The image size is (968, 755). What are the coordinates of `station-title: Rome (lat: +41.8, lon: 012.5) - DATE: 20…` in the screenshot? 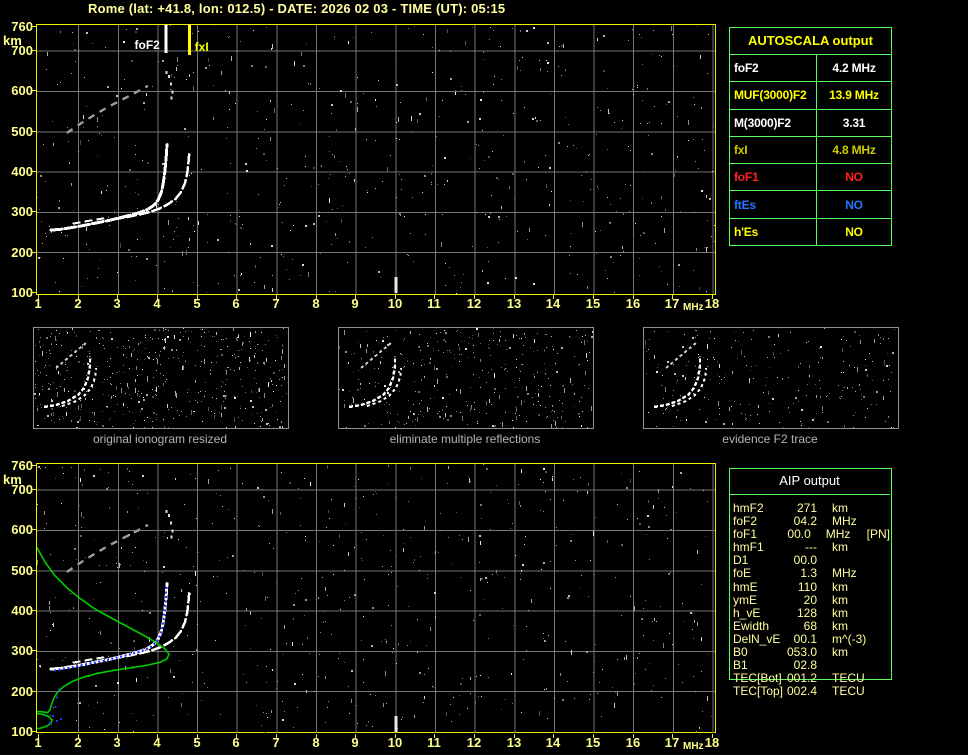 It's located at (297, 8).